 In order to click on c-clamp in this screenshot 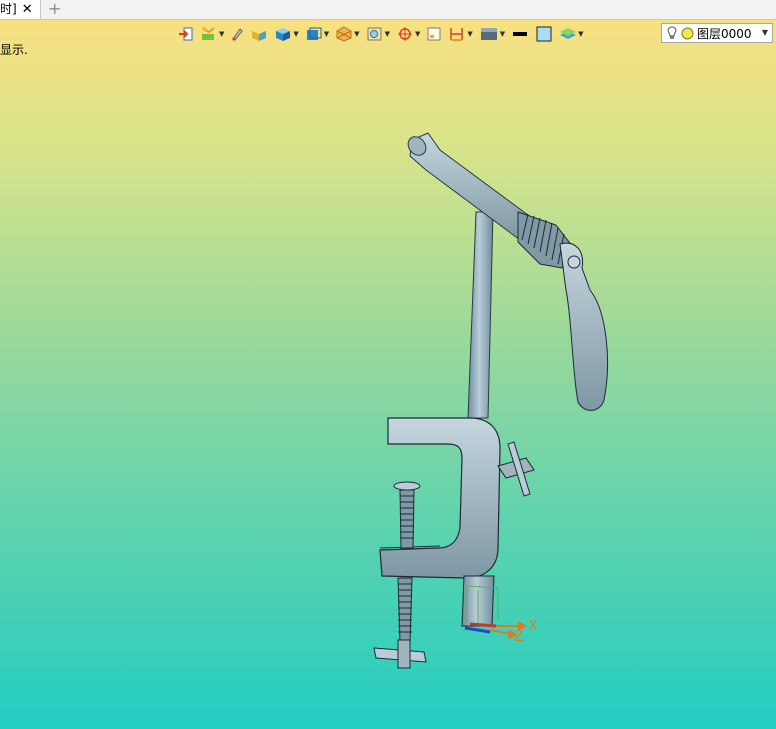, I will do `click(440, 522)`.